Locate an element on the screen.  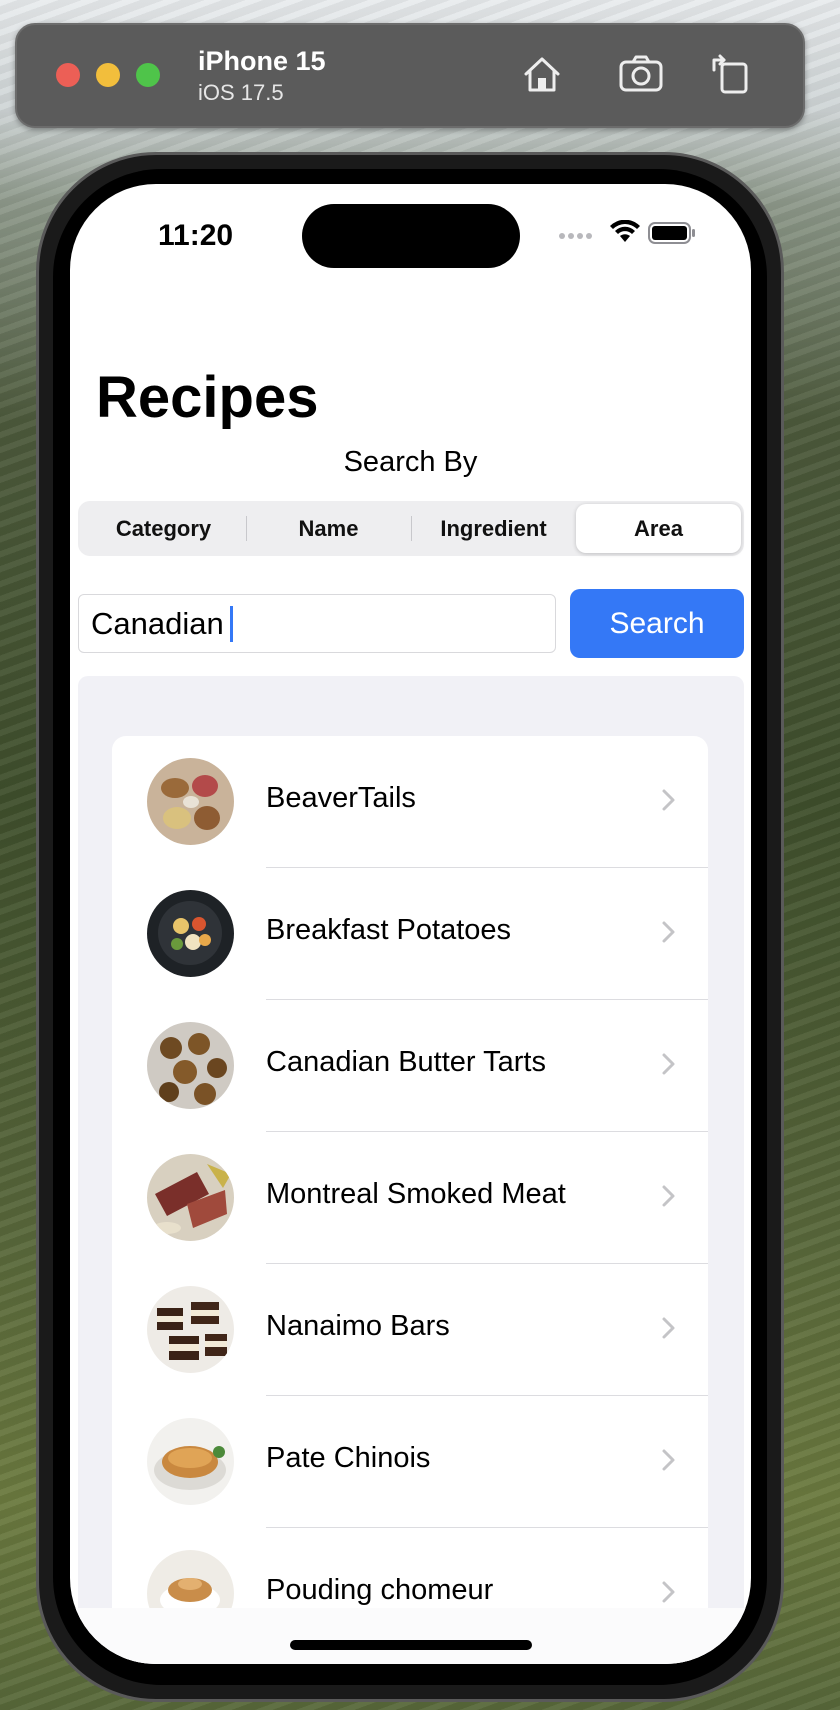
search-by-segmented-control: Category Name Ingredient Area is located at coordinates (411, 528).